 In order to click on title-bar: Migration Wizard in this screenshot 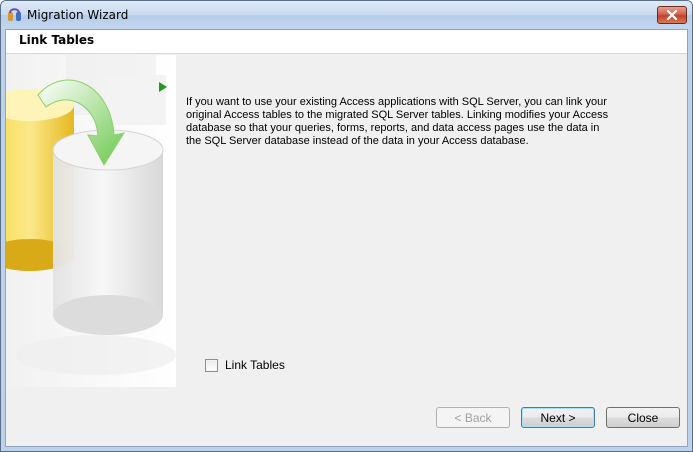, I will do `click(346, 15)`.